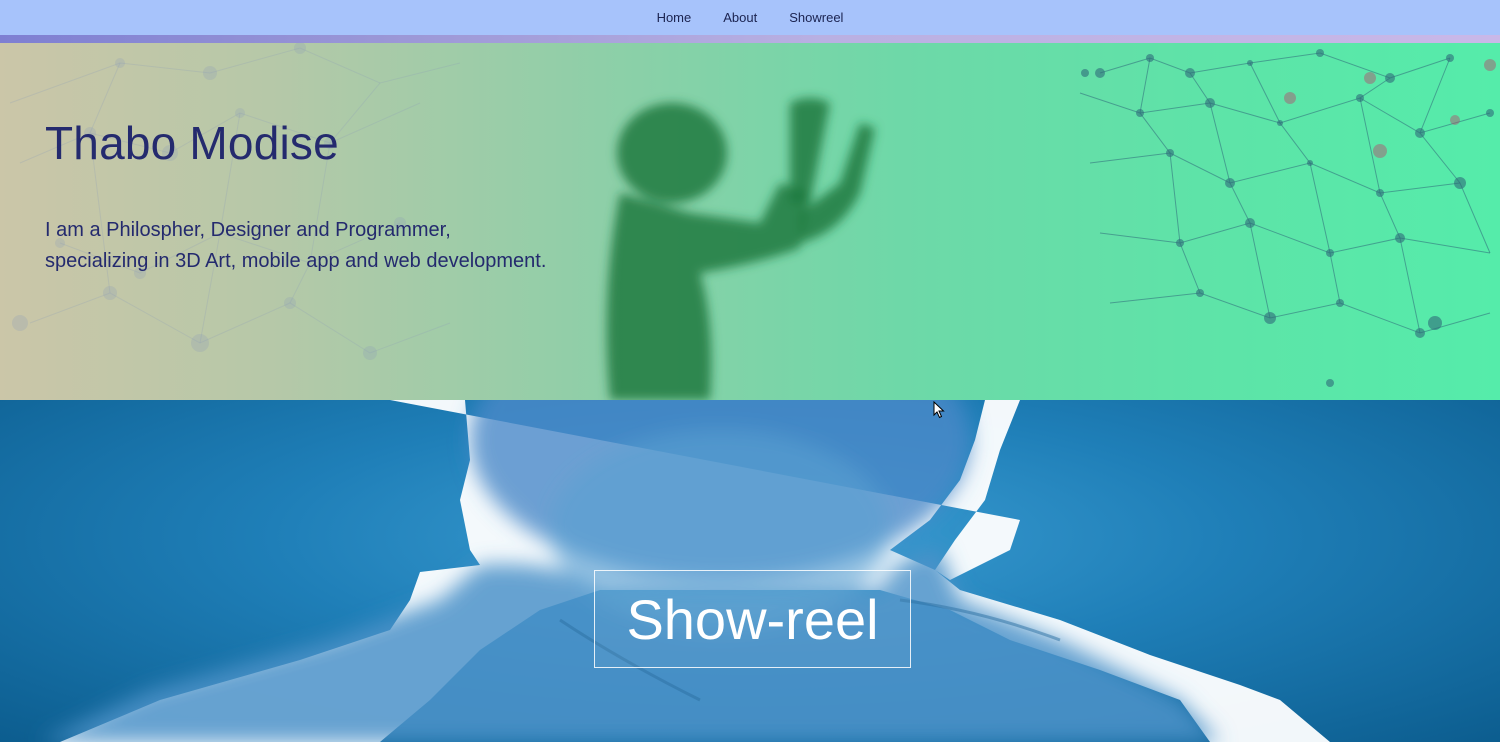 This screenshot has height=742, width=1500. I want to click on nav-divider-strip, so click(750, 39).